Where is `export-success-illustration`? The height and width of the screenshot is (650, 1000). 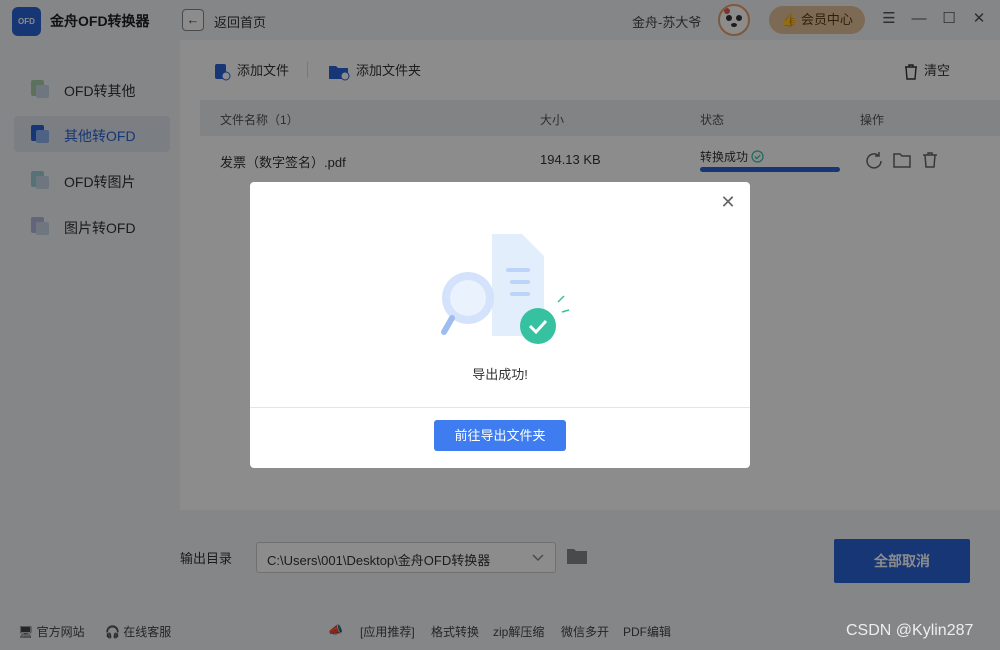
export-success-illustration is located at coordinates (505, 289).